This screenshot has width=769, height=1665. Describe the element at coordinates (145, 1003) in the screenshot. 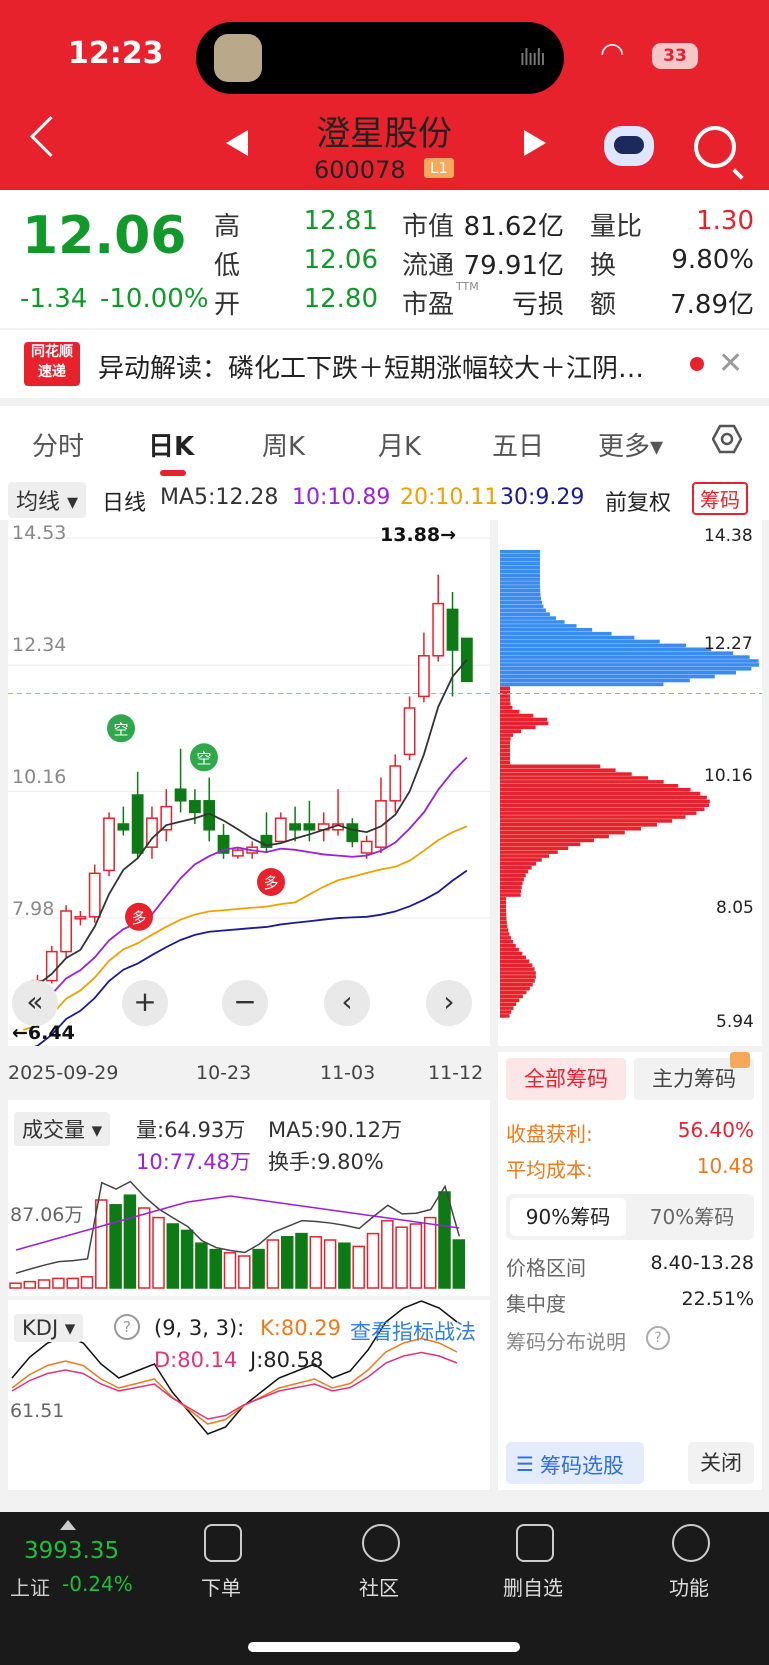

I see `zoom-in-icon: +` at that location.